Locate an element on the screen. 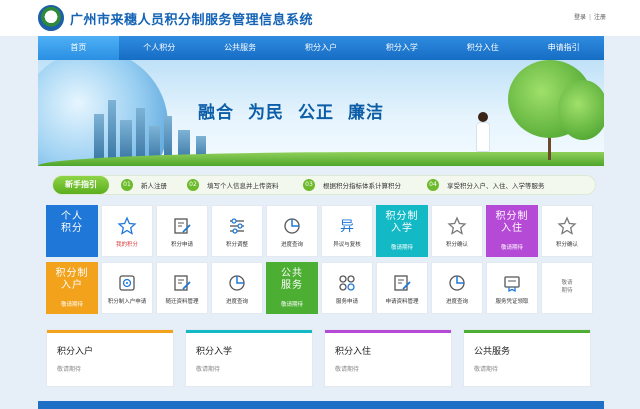 Image resolution: width=640 pixels, height=409 pixels. nav-points-school: 积分入学 is located at coordinates (401, 48).